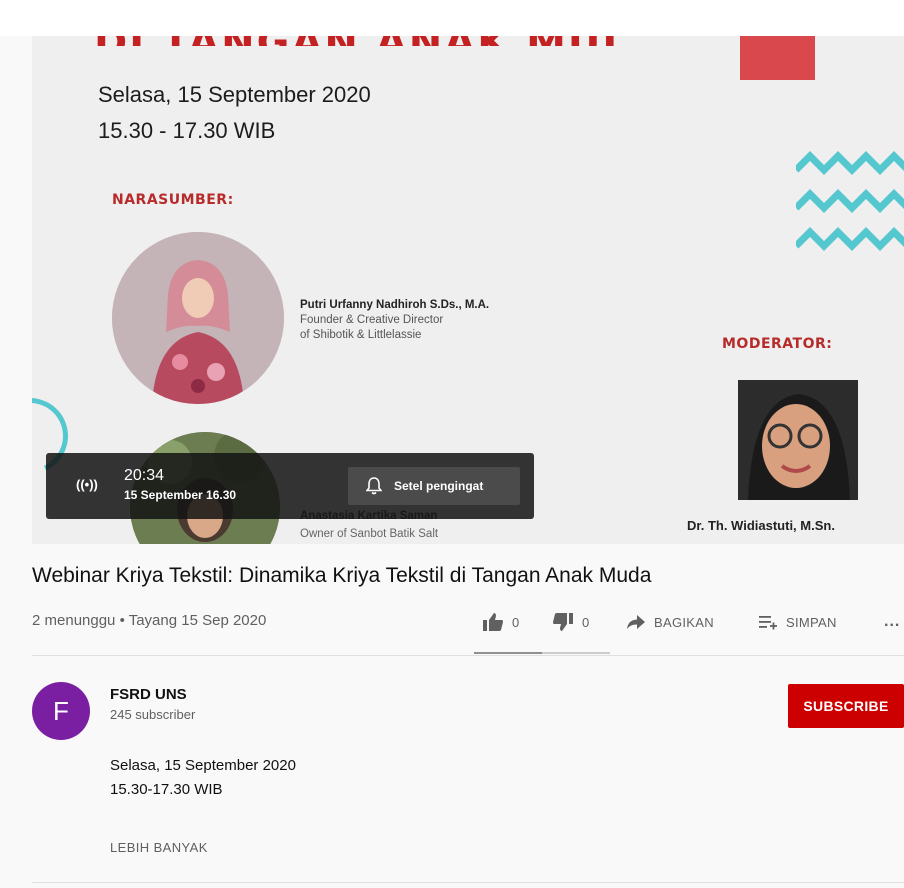 Image resolution: width=904 pixels, height=888 pixels. I want to click on banner-title: DI TANGAN ANAK MUDA, so click(354, 41).